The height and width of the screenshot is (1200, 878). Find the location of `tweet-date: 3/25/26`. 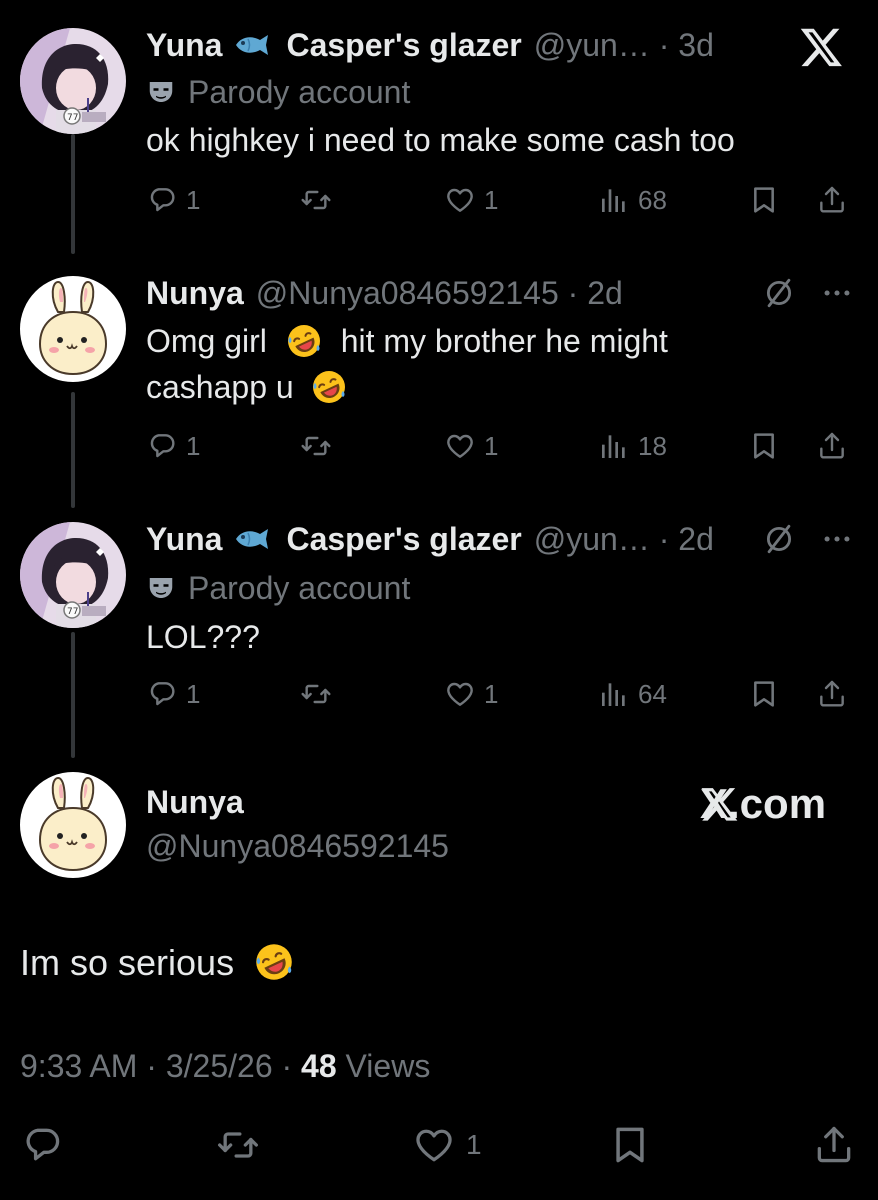

tweet-date: 3/25/26 is located at coordinates (219, 1066).